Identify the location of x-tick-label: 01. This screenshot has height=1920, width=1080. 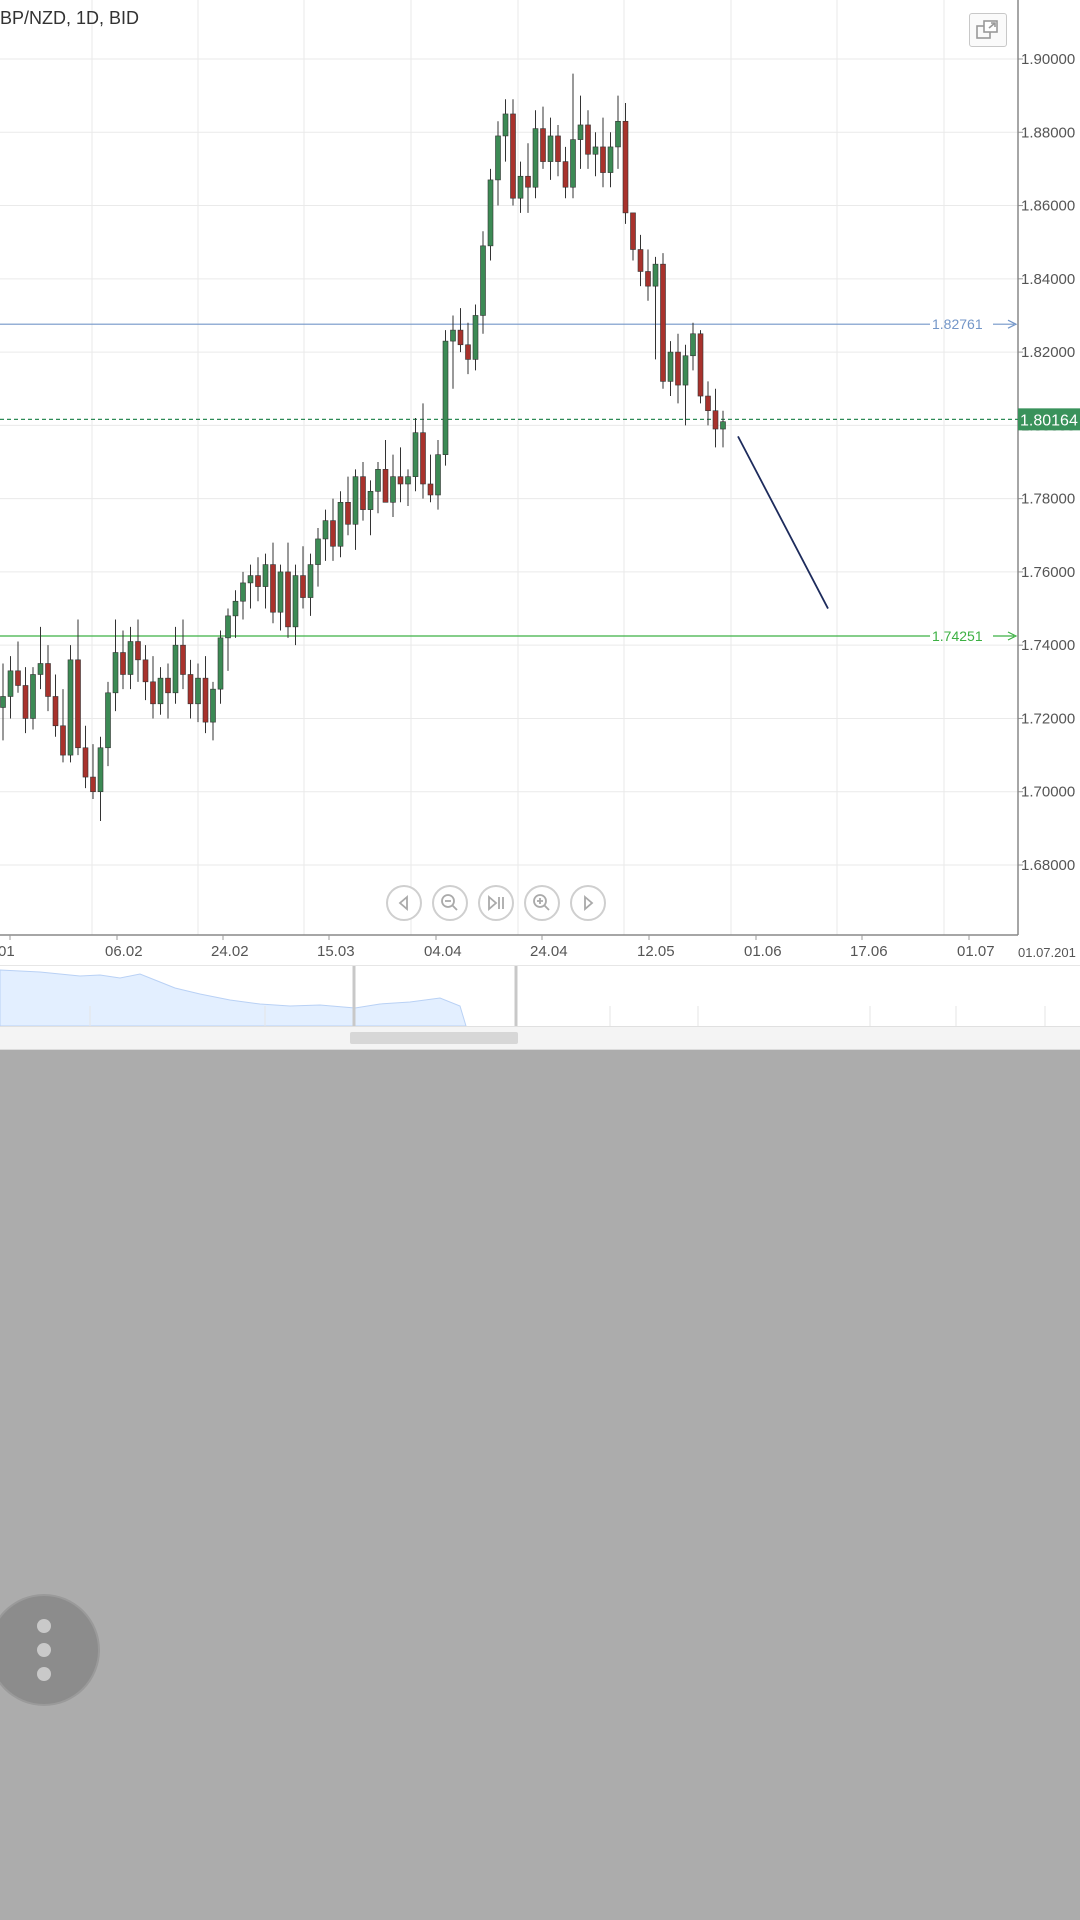
(7, 951).